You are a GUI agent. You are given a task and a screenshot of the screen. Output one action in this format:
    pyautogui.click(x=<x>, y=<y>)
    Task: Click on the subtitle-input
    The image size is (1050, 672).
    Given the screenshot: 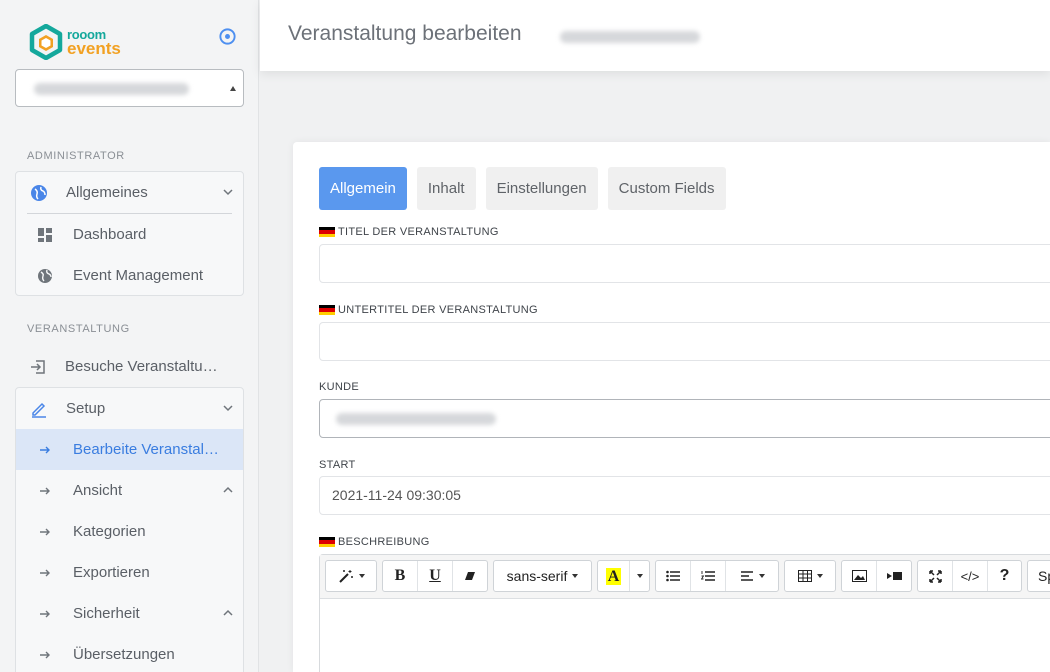 What is the action you would take?
    pyautogui.click(x=684, y=341)
    